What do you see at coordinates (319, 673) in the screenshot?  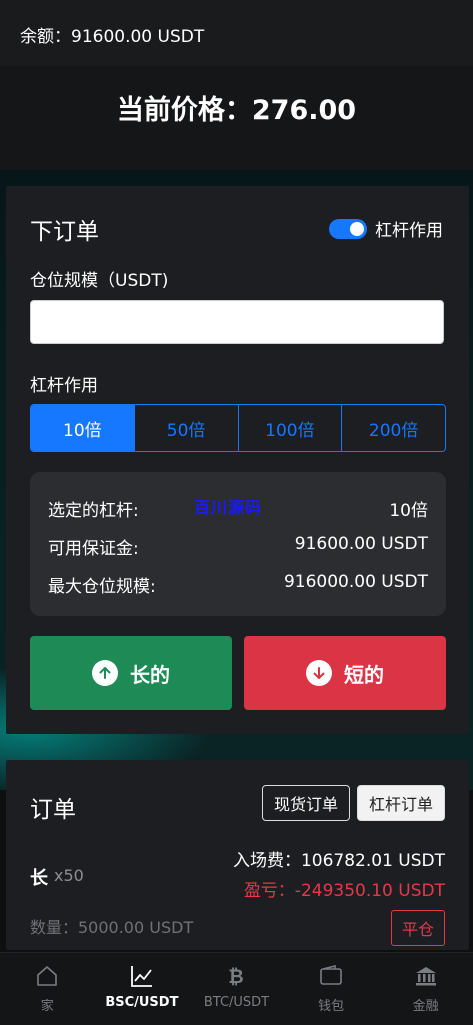 I see `arrow-down-icon` at bounding box center [319, 673].